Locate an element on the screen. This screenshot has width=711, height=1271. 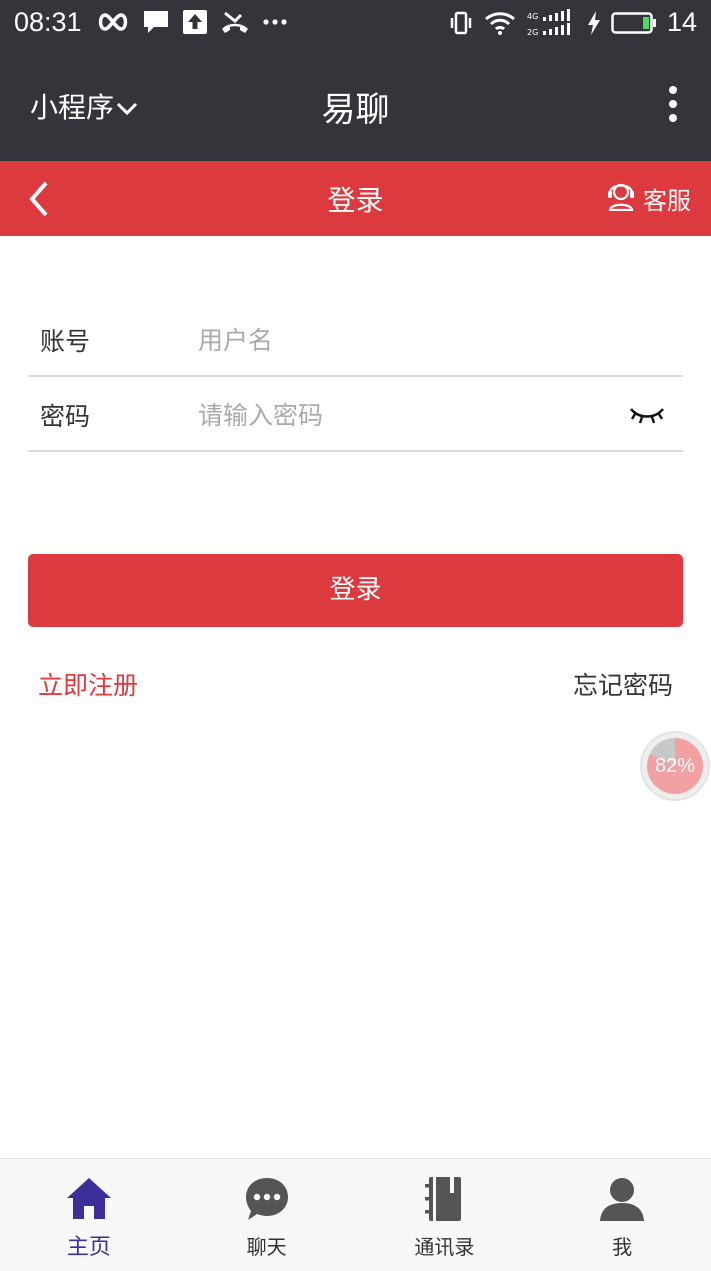
charging-icon is located at coordinates (594, 23).